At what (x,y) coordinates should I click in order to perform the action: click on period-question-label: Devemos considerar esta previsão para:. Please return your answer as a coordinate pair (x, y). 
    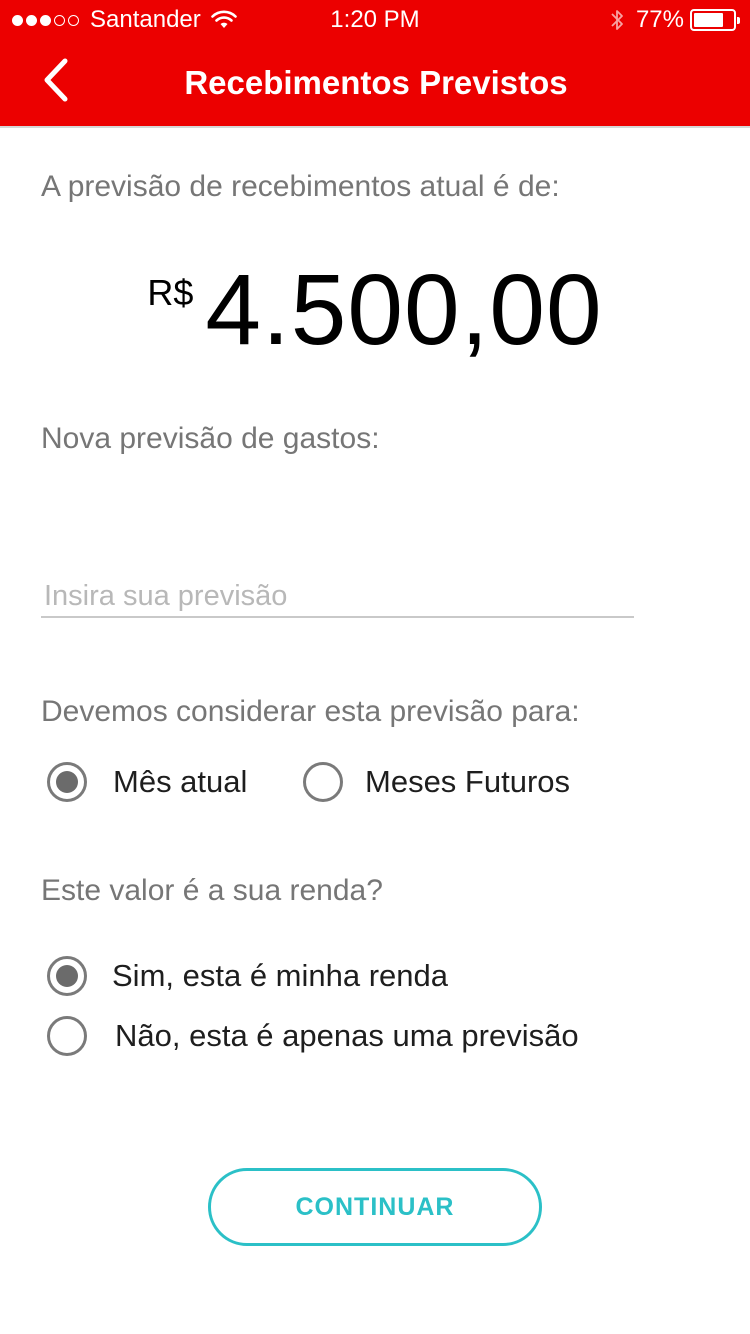
    Looking at the image, I should click on (310, 711).